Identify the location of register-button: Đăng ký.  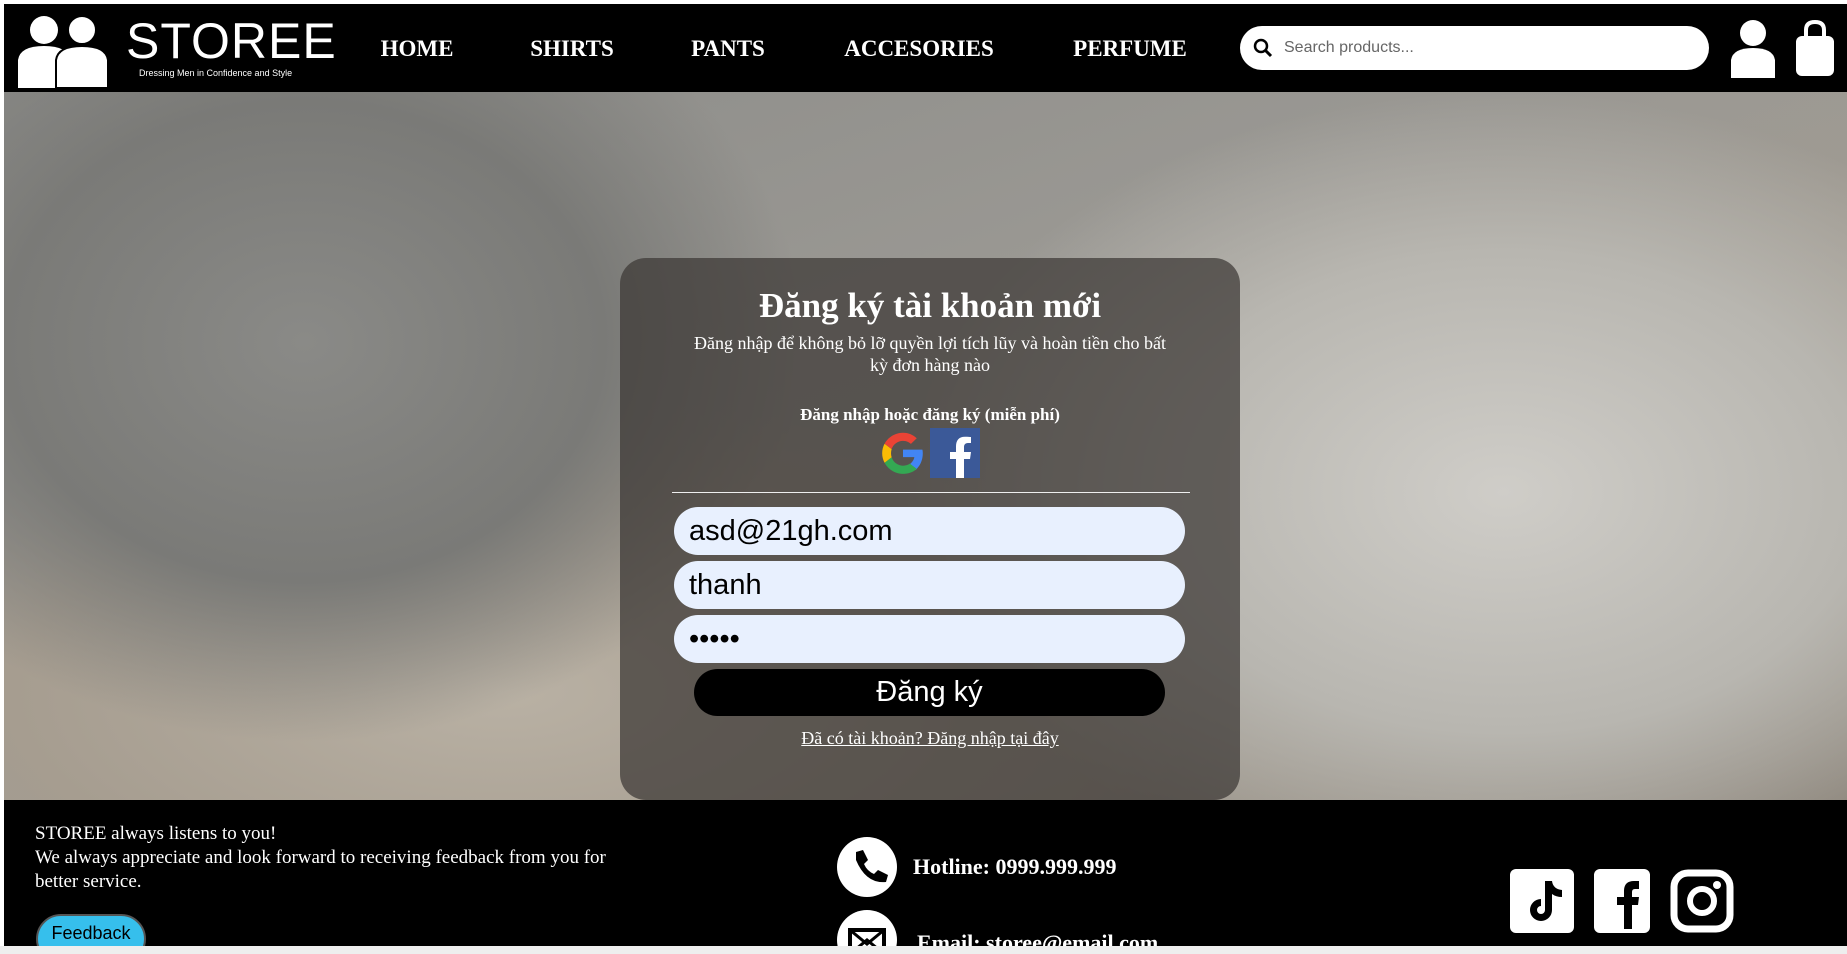
(929, 692).